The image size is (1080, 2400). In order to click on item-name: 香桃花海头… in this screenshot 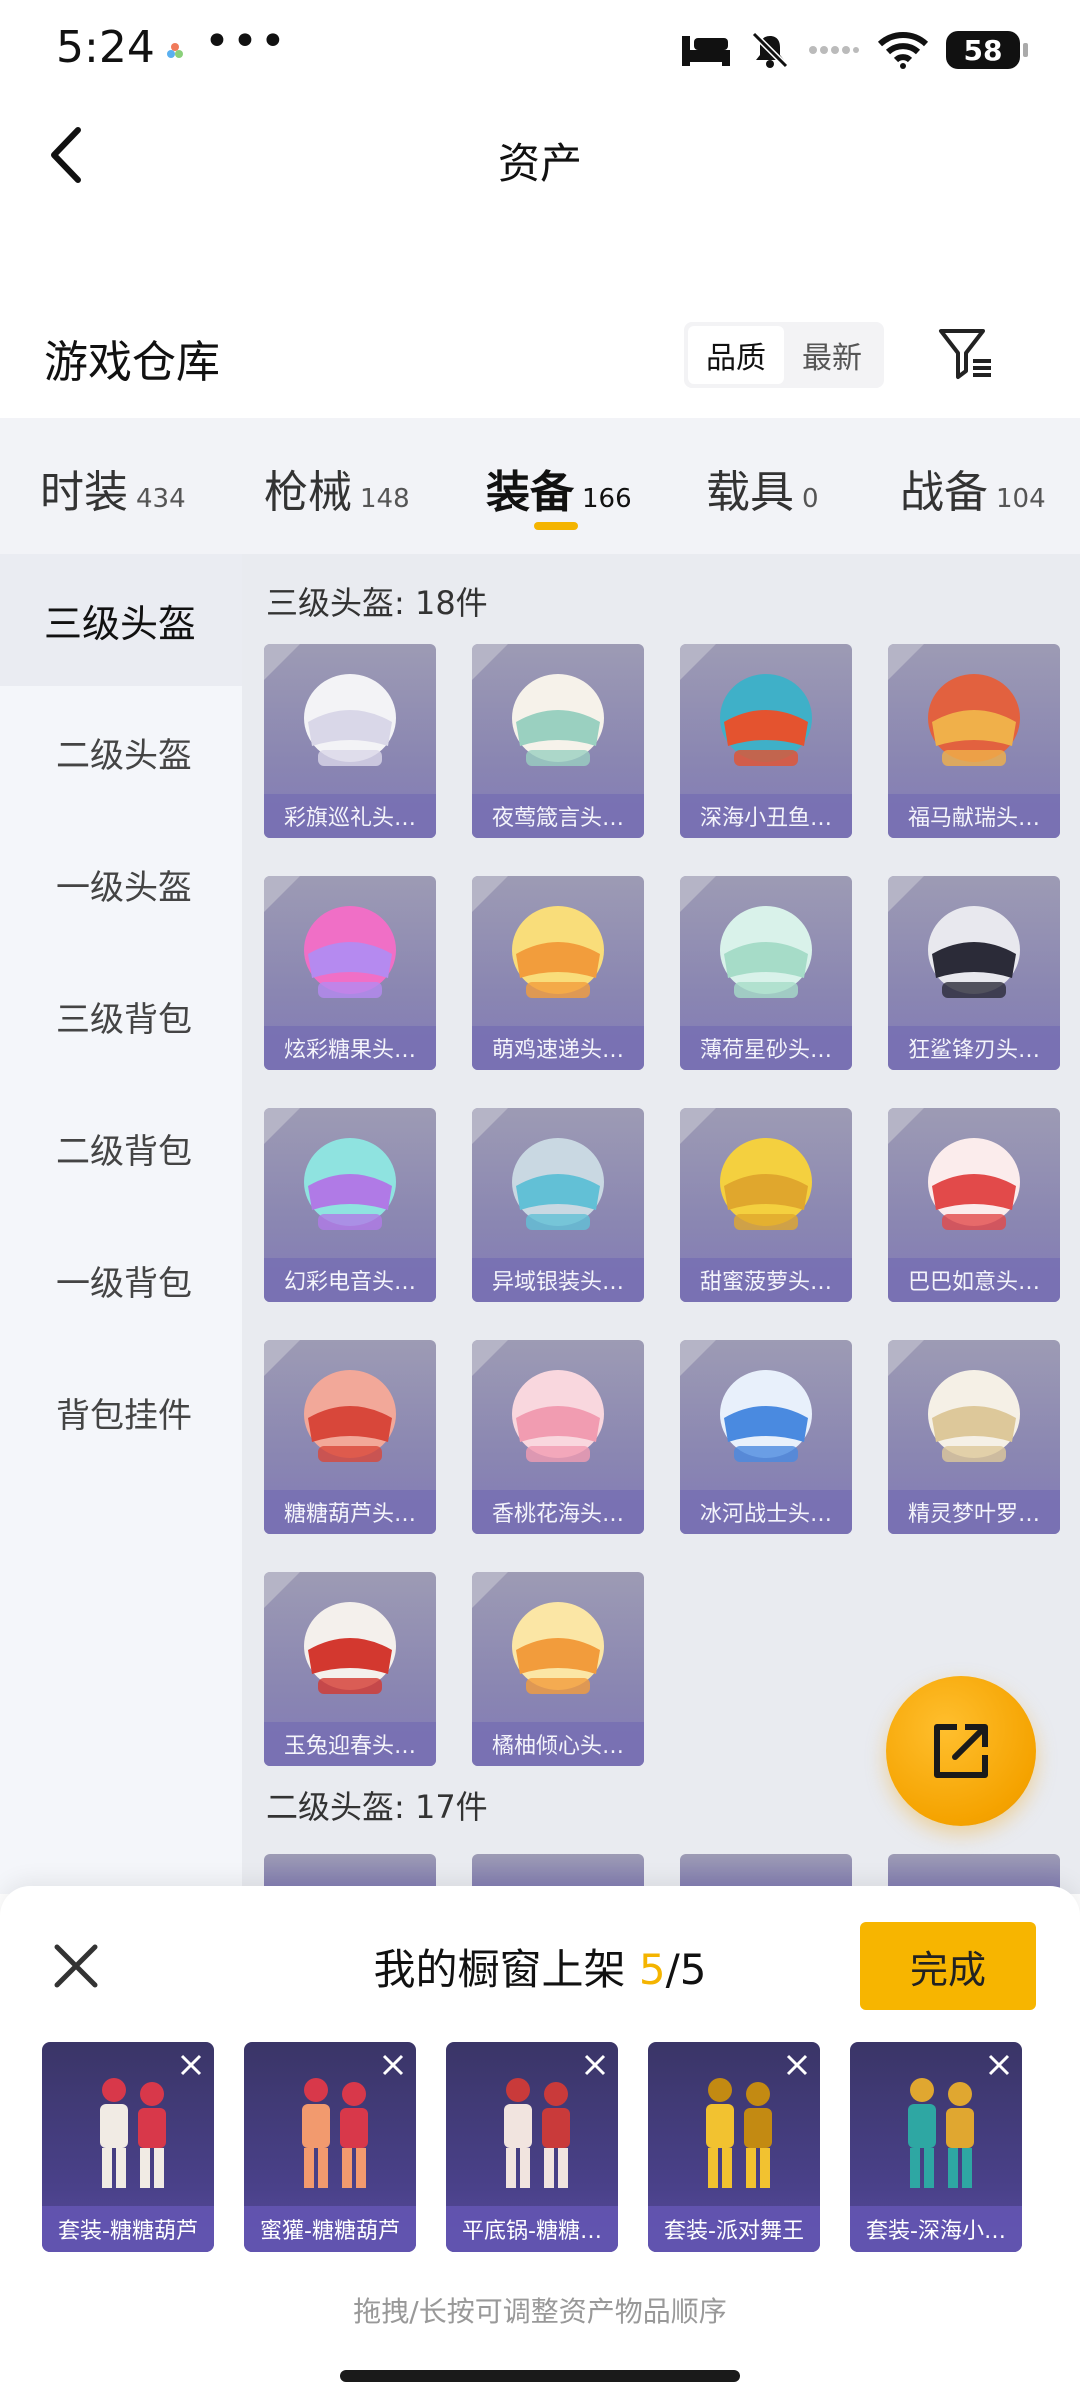, I will do `click(558, 1512)`.